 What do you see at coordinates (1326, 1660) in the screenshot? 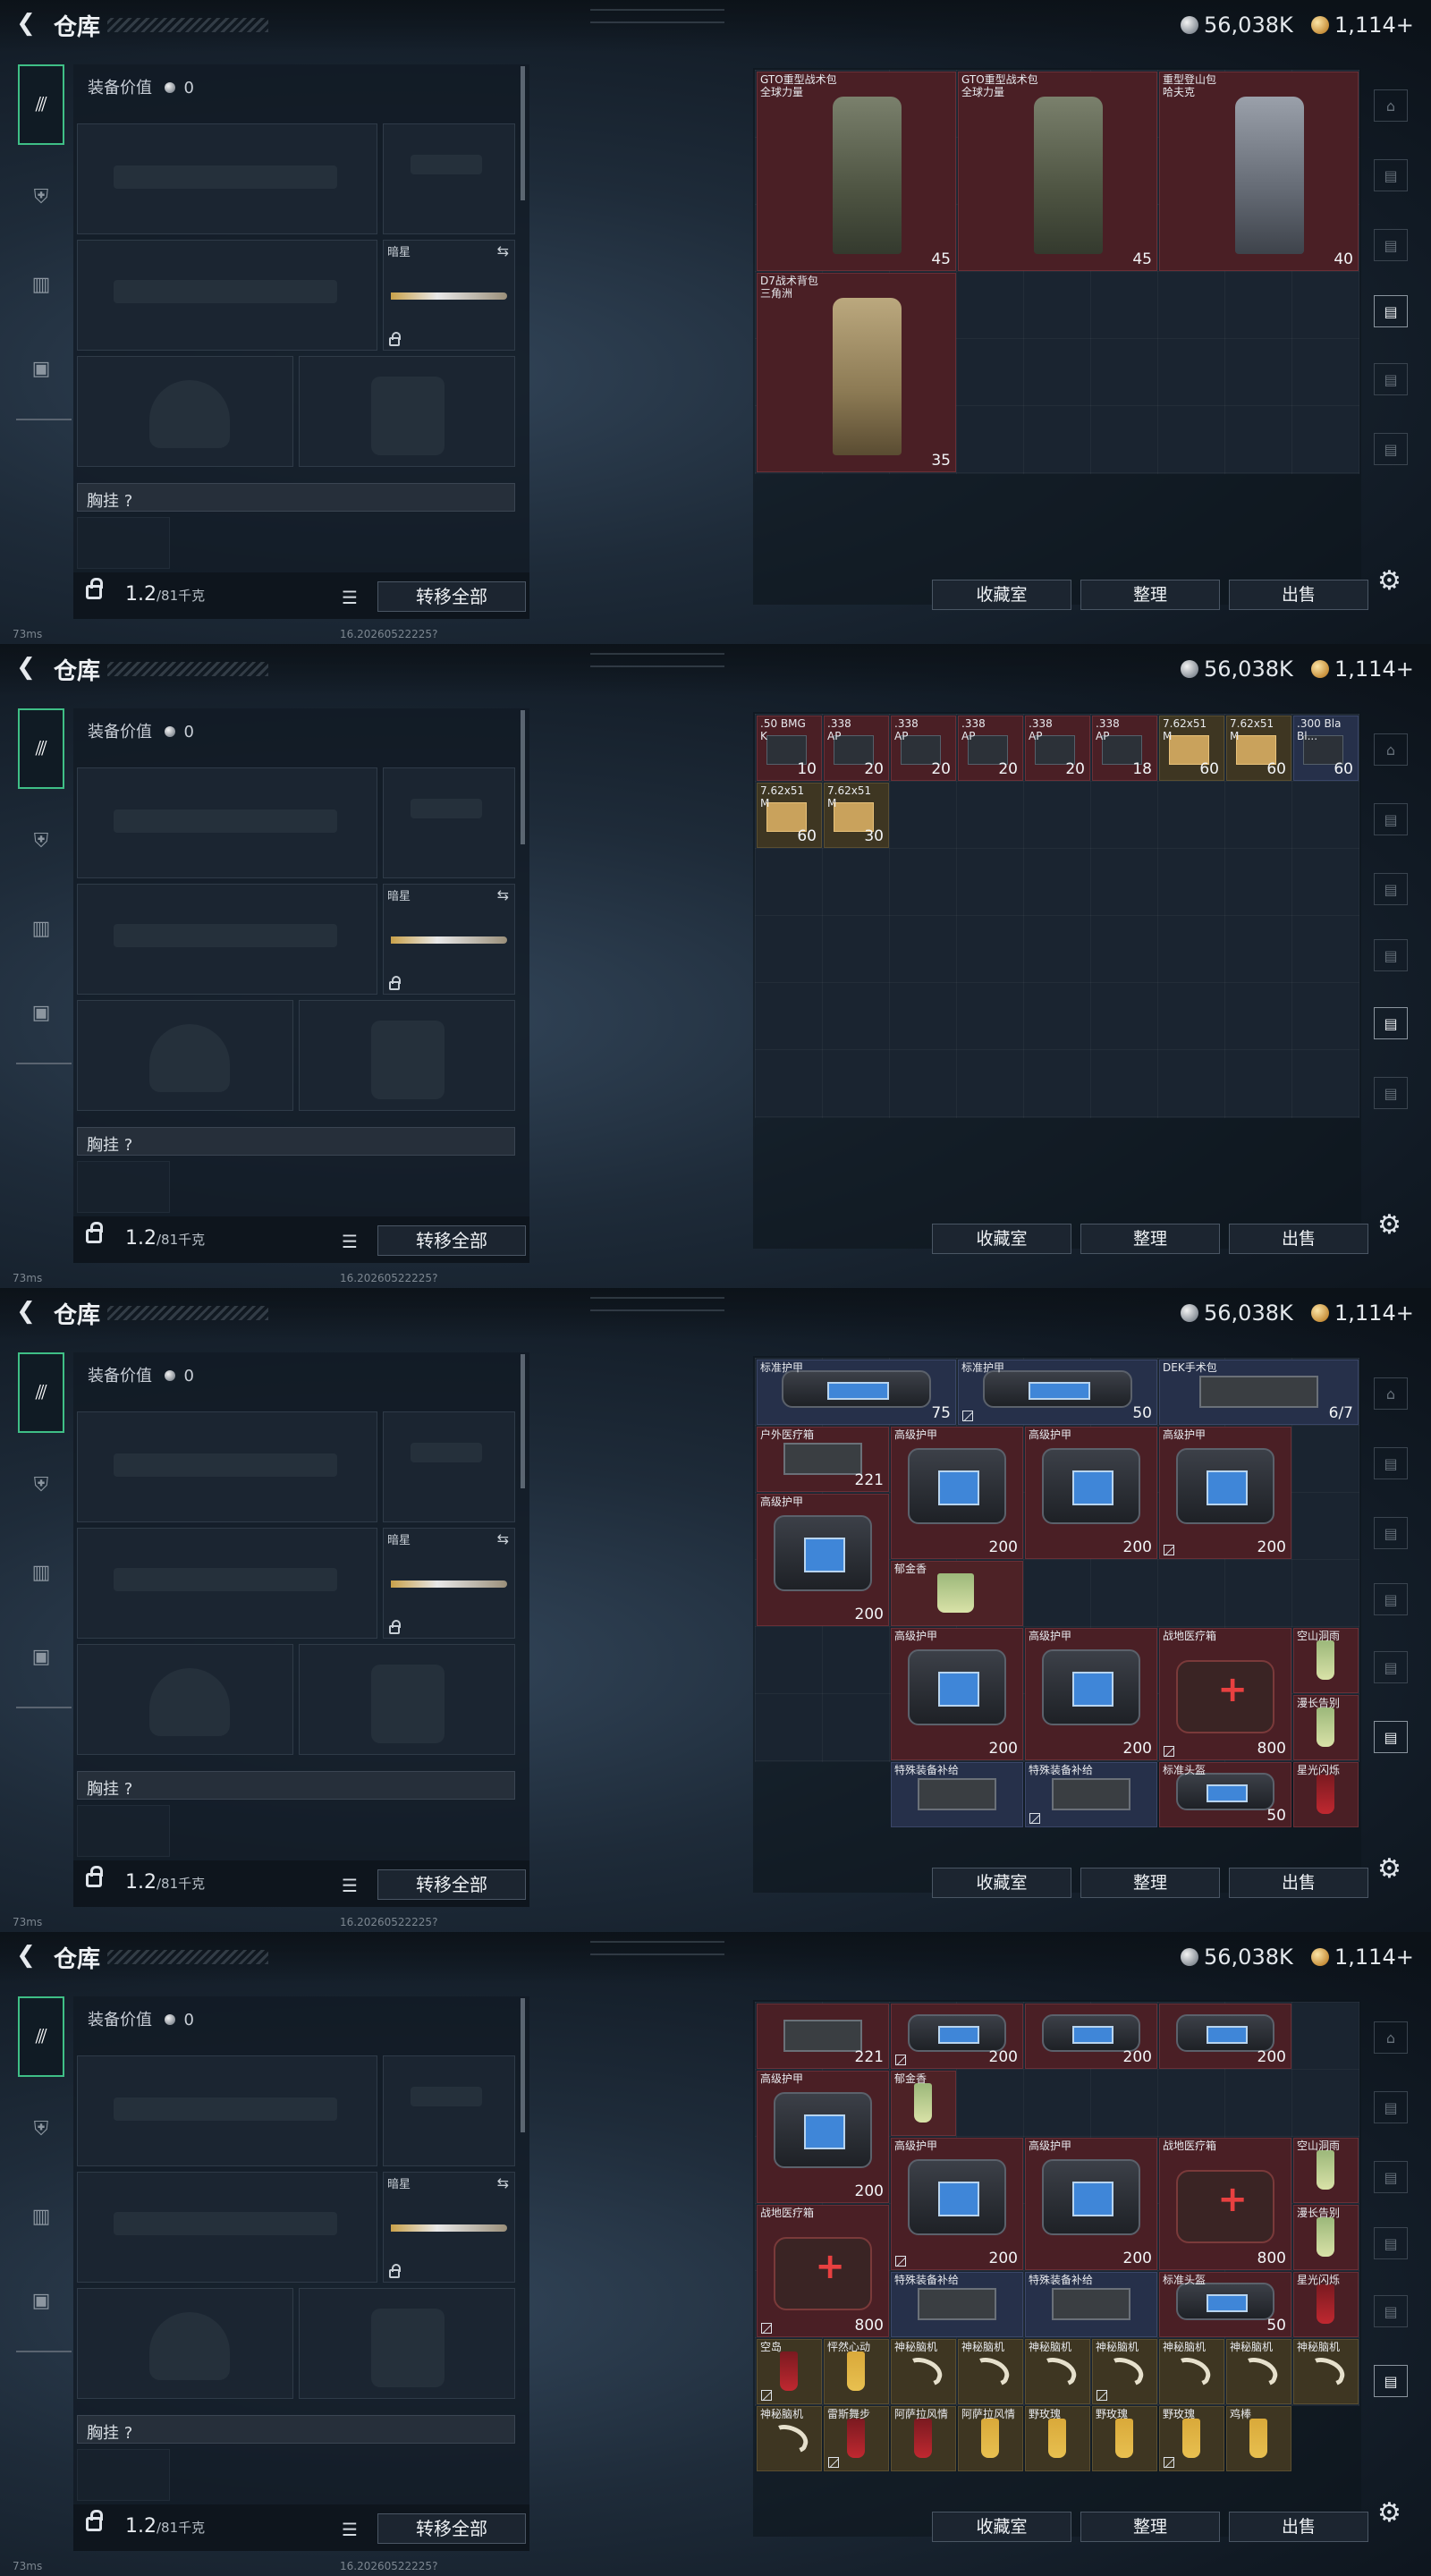
I see `inventory-item: 空山洞雨` at bounding box center [1326, 1660].